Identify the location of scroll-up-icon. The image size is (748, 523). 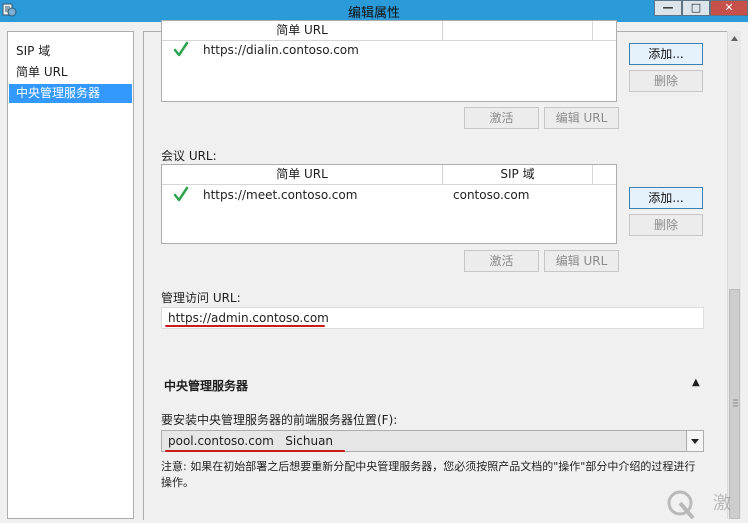
(734, 38).